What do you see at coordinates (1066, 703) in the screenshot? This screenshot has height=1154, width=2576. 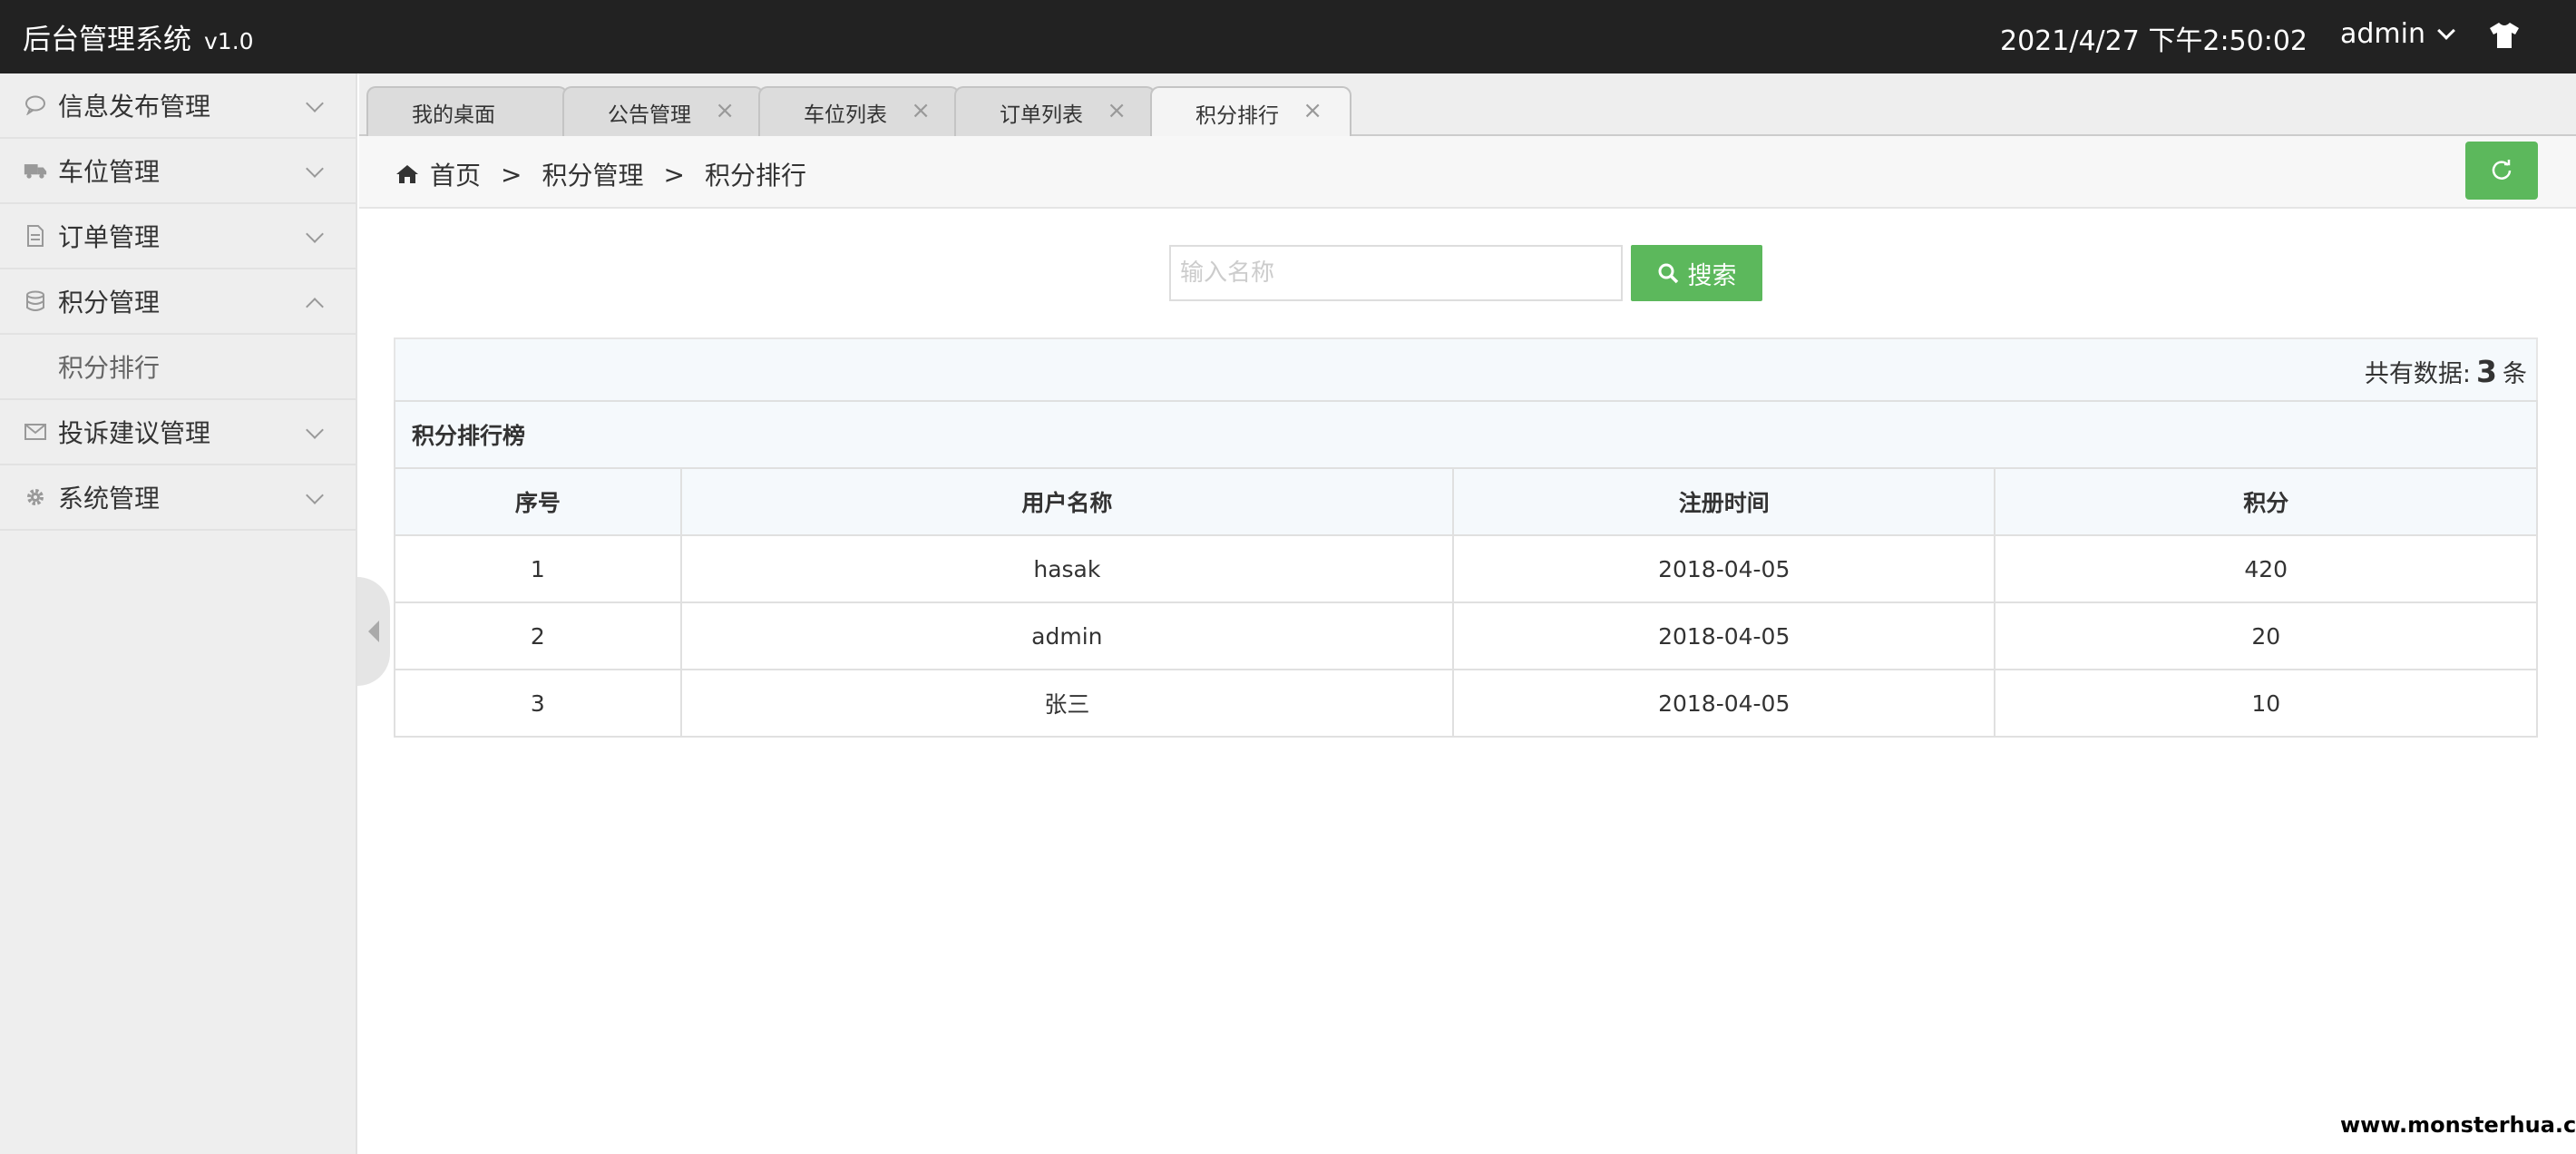 I see `table-cell: 张三` at bounding box center [1066, 703].